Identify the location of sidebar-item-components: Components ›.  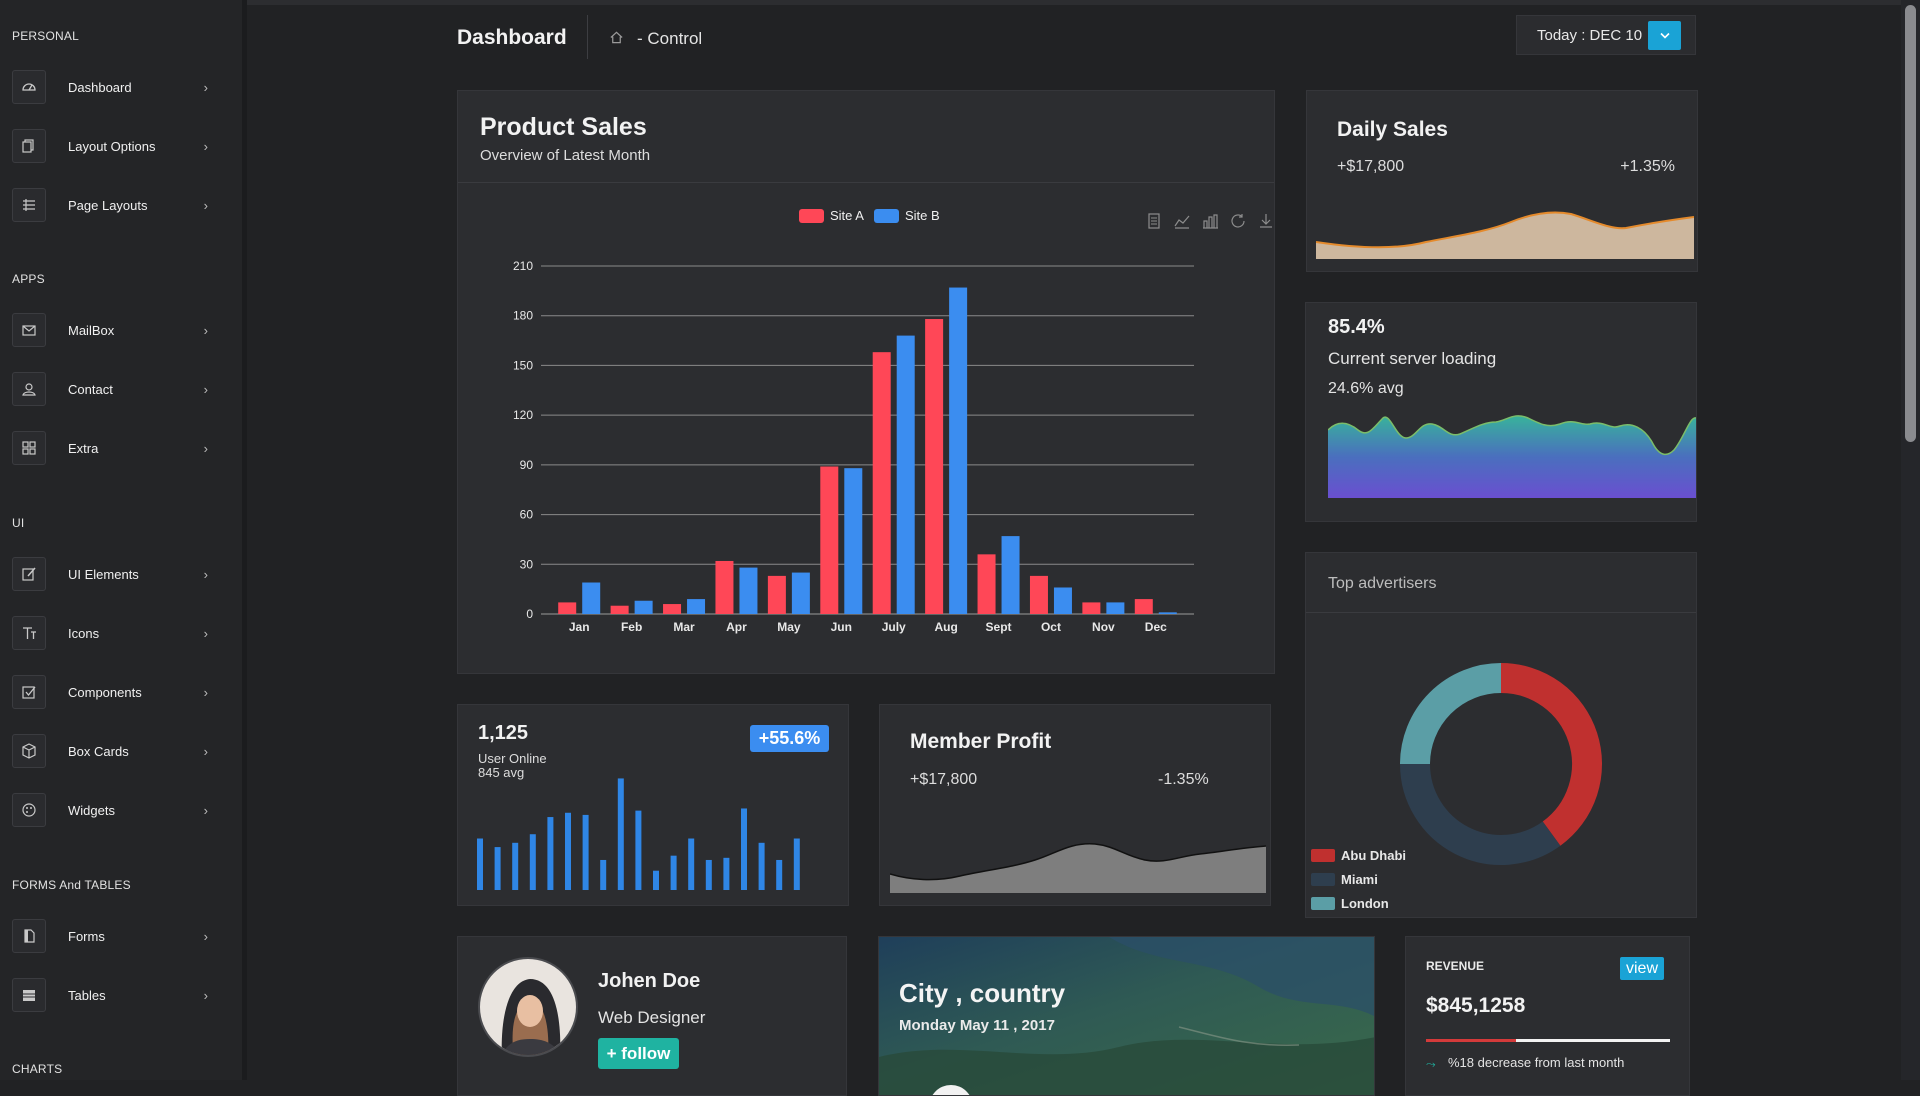
(112, 692).